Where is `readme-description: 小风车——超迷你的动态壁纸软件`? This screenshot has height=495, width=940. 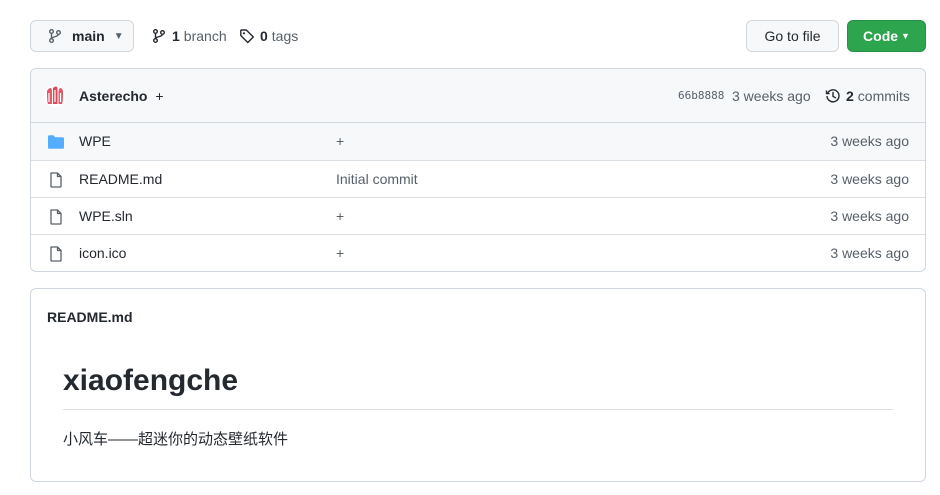 readme-description: 小风车——超迷你的动态壁纸软件 is located at coordinates (176, 439).